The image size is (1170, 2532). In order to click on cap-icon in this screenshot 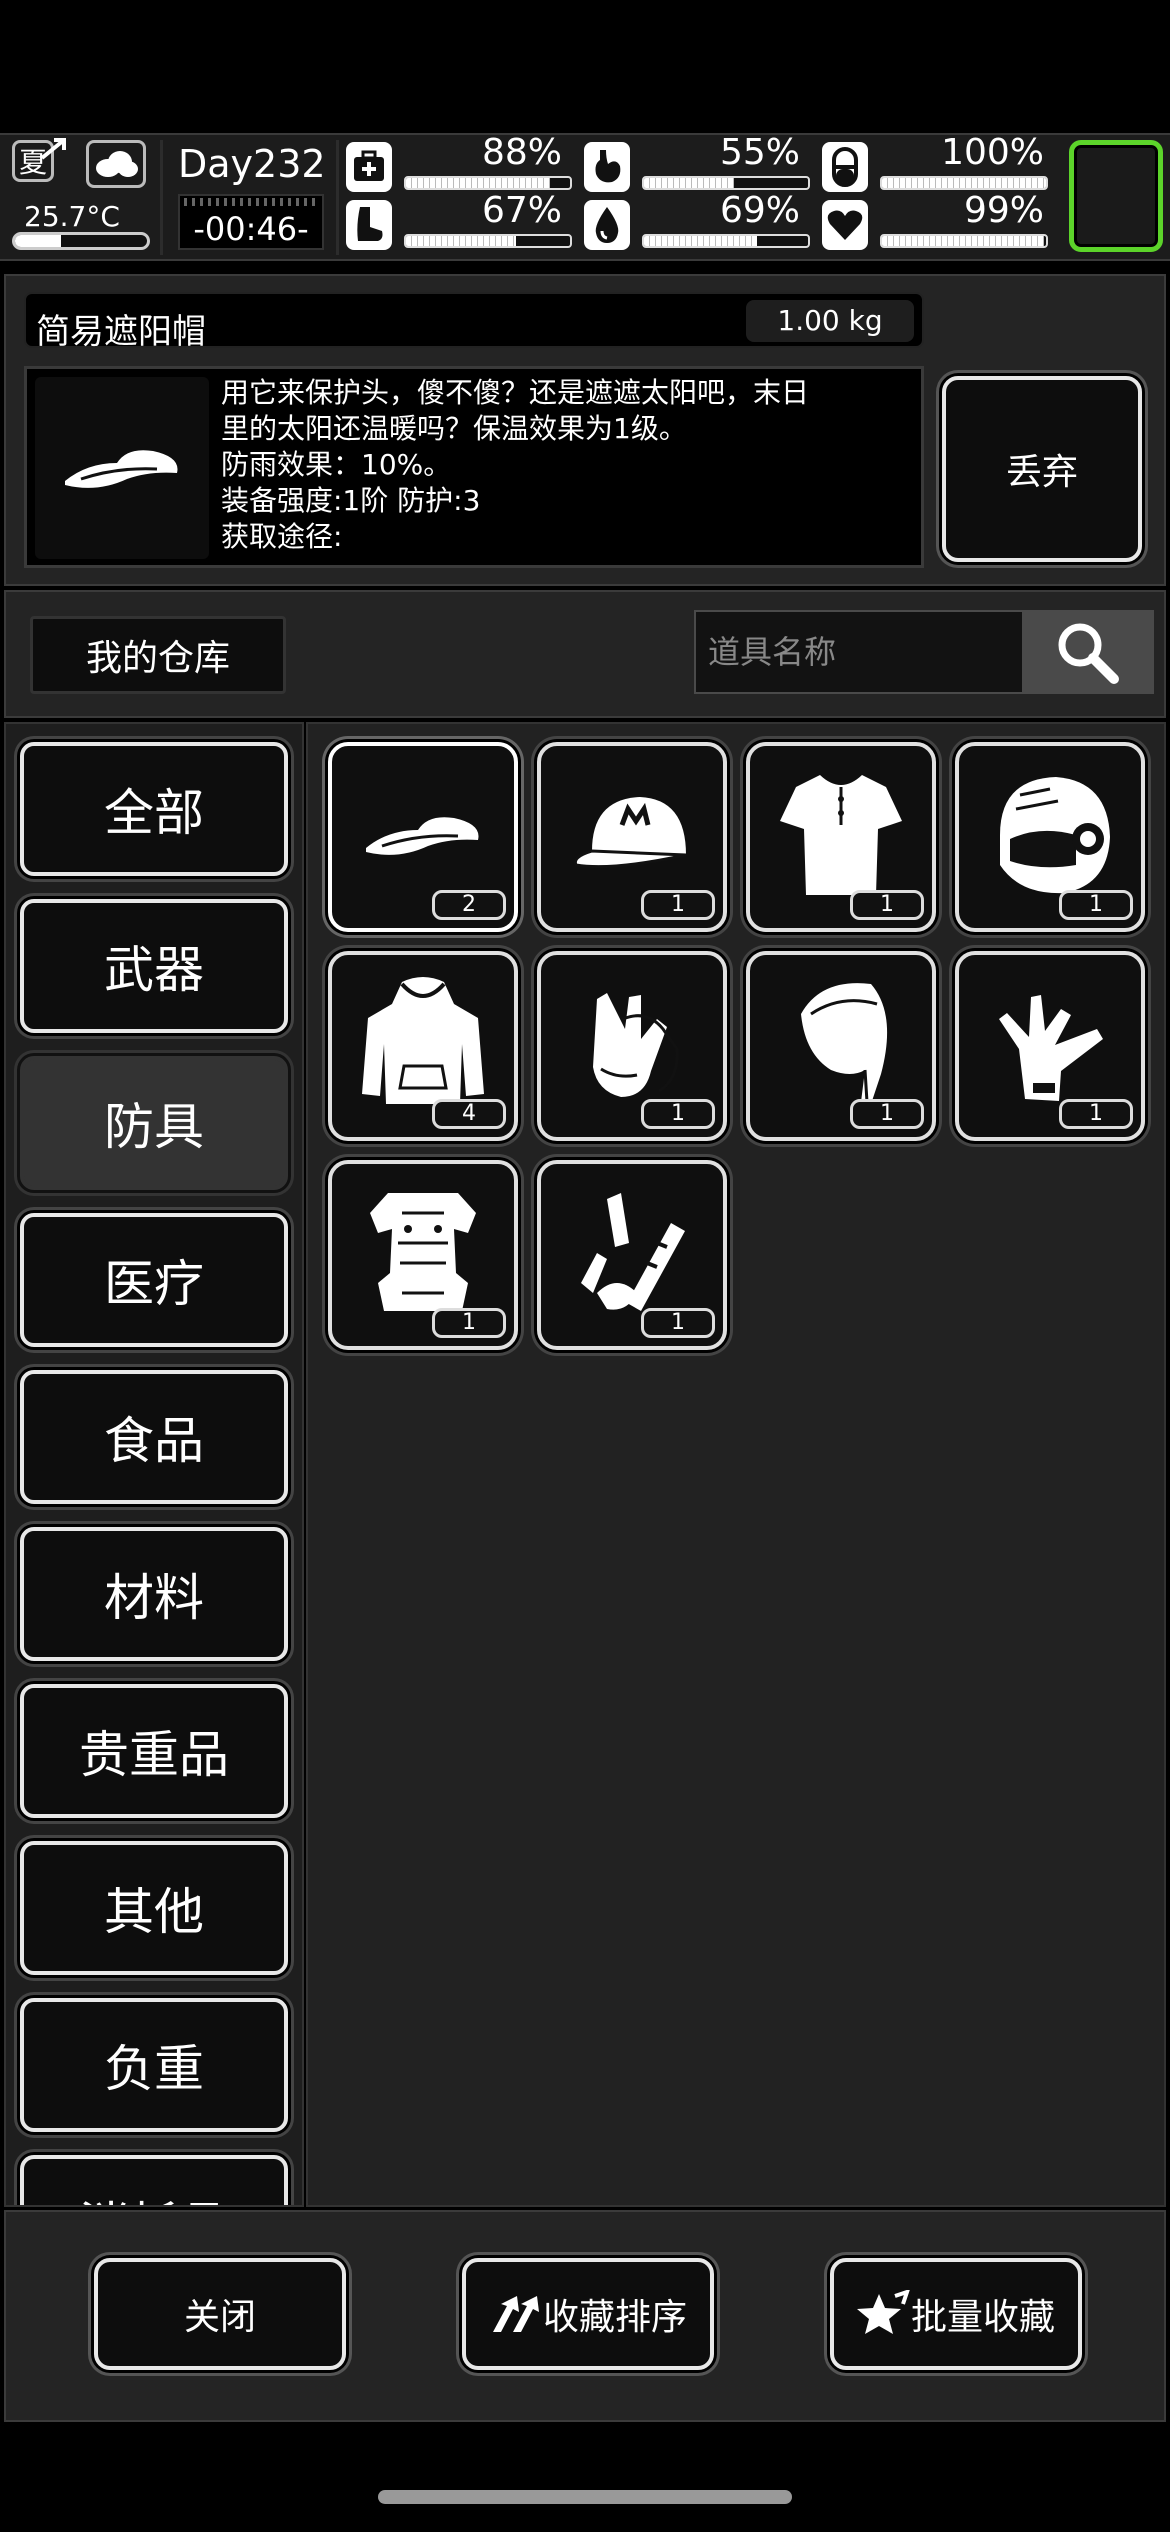, I will do `click(632, 837)`.